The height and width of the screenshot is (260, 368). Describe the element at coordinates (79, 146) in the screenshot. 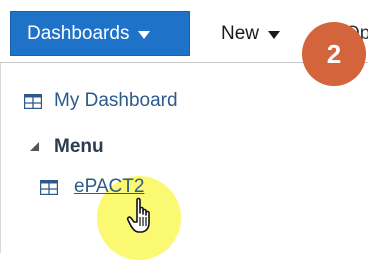

I see `menu-heading-label: Menu` at that location.